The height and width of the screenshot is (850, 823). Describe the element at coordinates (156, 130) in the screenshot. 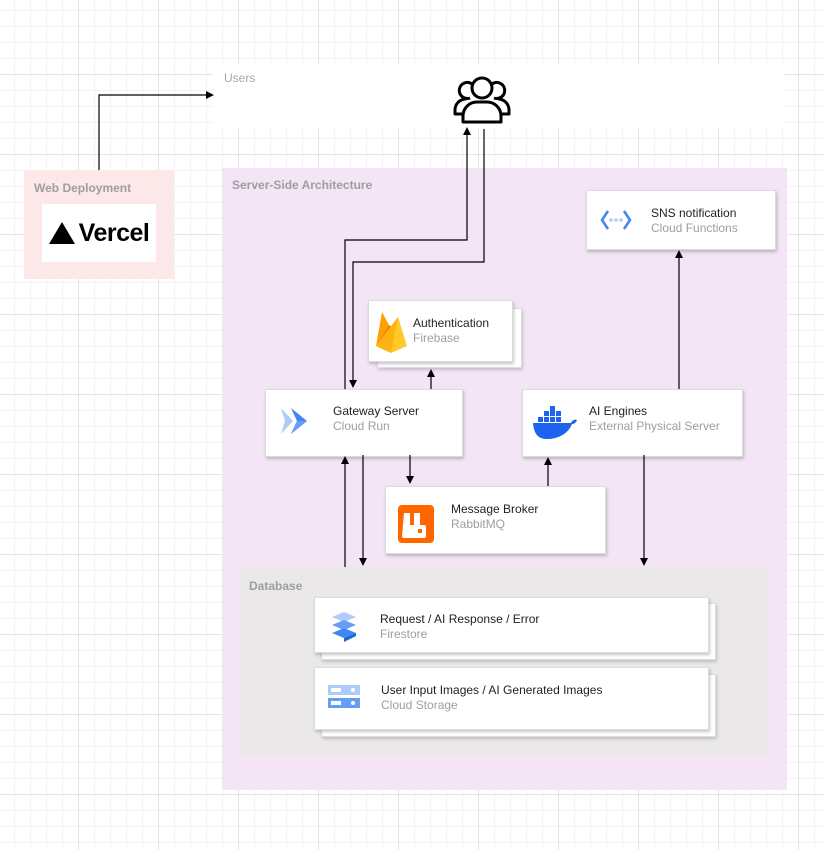

I see `vercel-to-users-arrow` at that location.